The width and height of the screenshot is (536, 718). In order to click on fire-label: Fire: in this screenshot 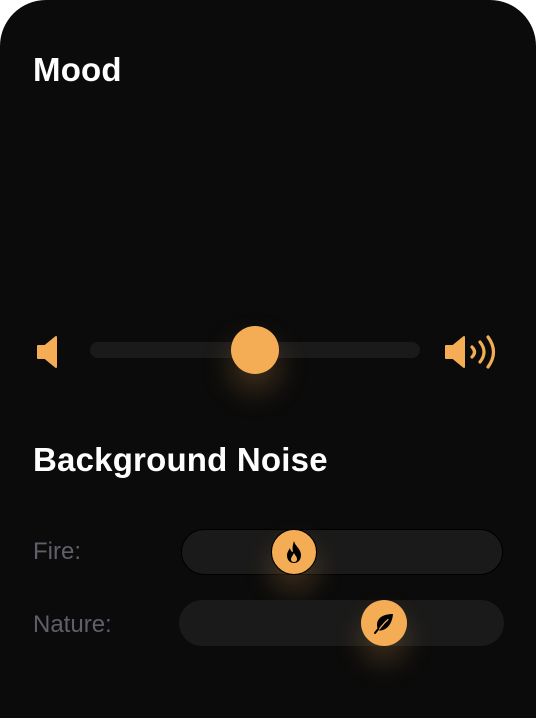, I will do `click(57, 551)`.